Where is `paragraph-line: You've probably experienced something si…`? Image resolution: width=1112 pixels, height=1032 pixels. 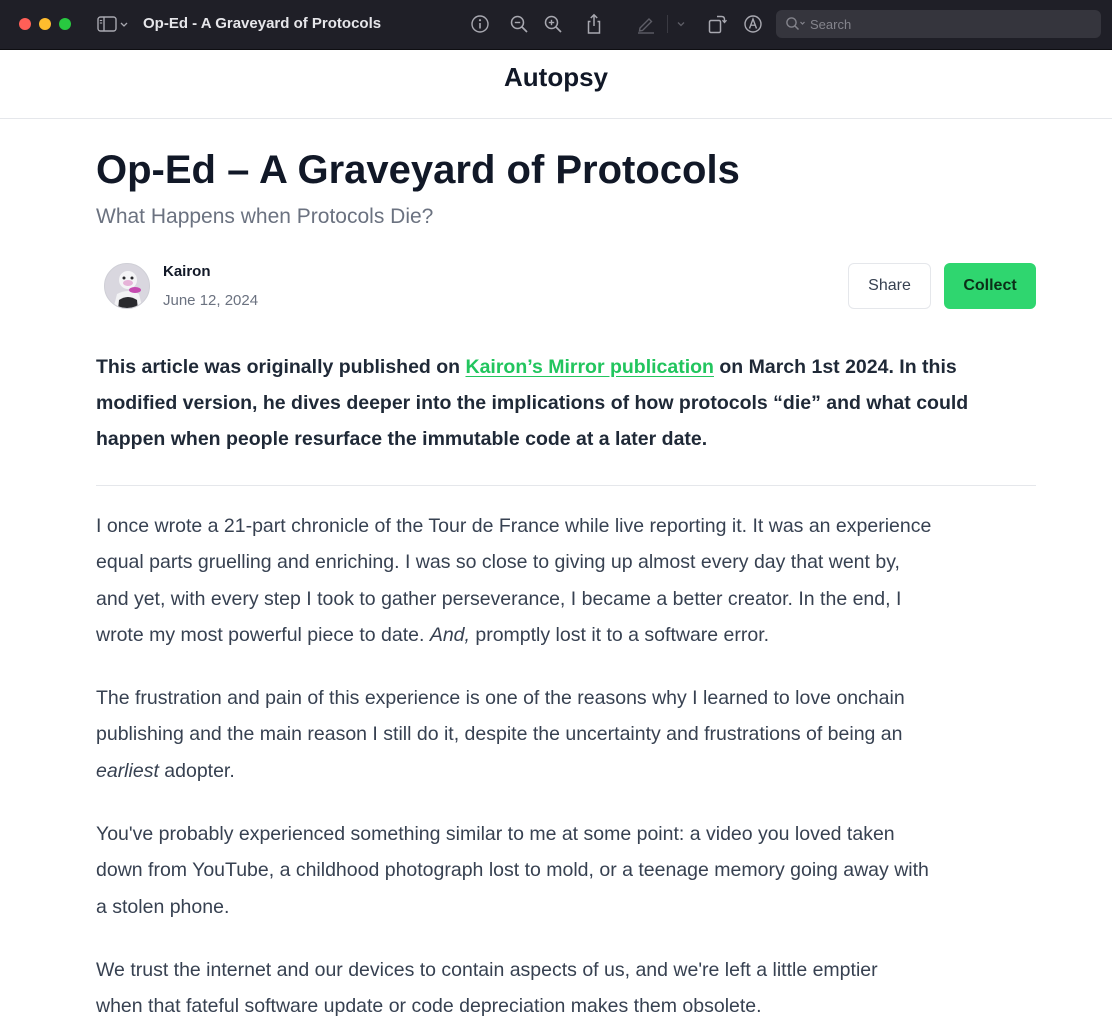
paragraph-line: You've probably experienced something si… is located at coordinates (495, 834).